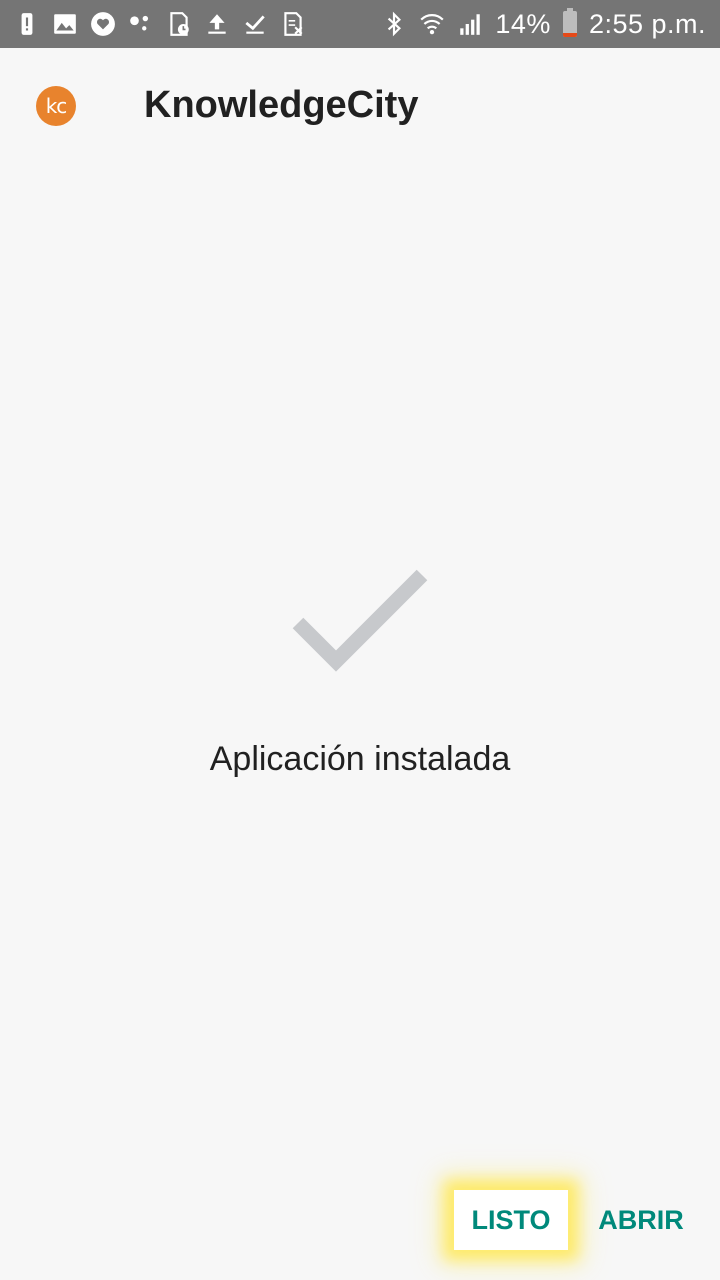 The width and height of the screenshot is (720, 1280). I want to click on system-icons: 14% 2:55 p.m., so click(543, 24).